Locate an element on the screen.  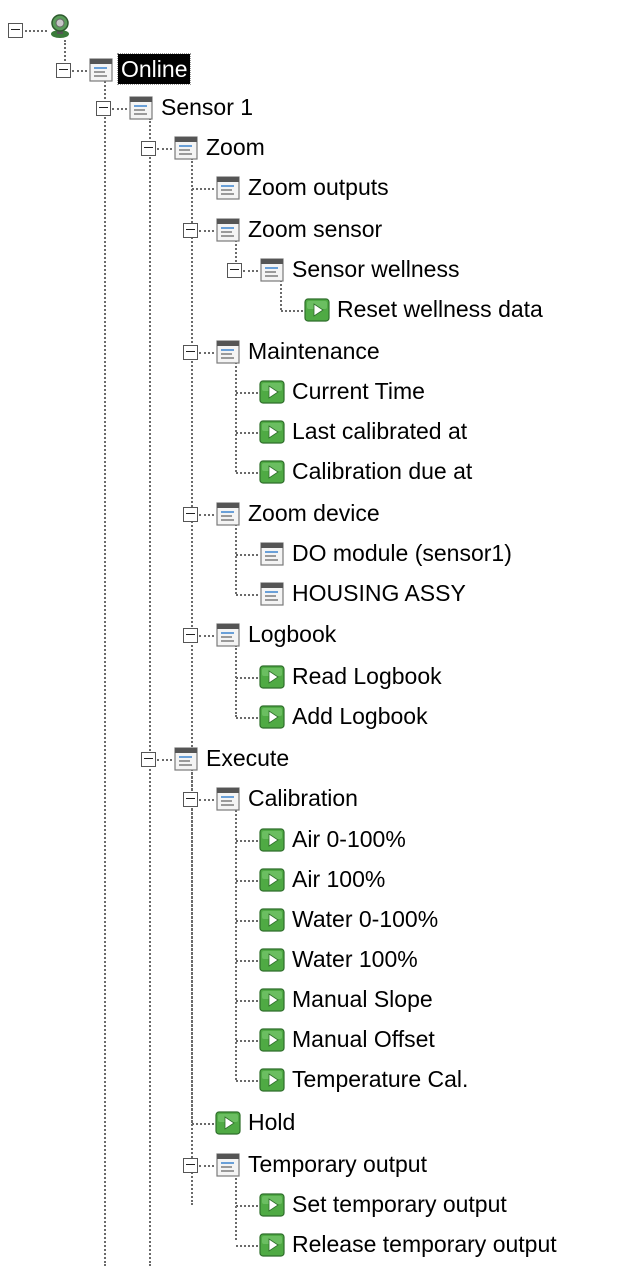
tree-node: Add Logbook is located at coordinates (429, 717).